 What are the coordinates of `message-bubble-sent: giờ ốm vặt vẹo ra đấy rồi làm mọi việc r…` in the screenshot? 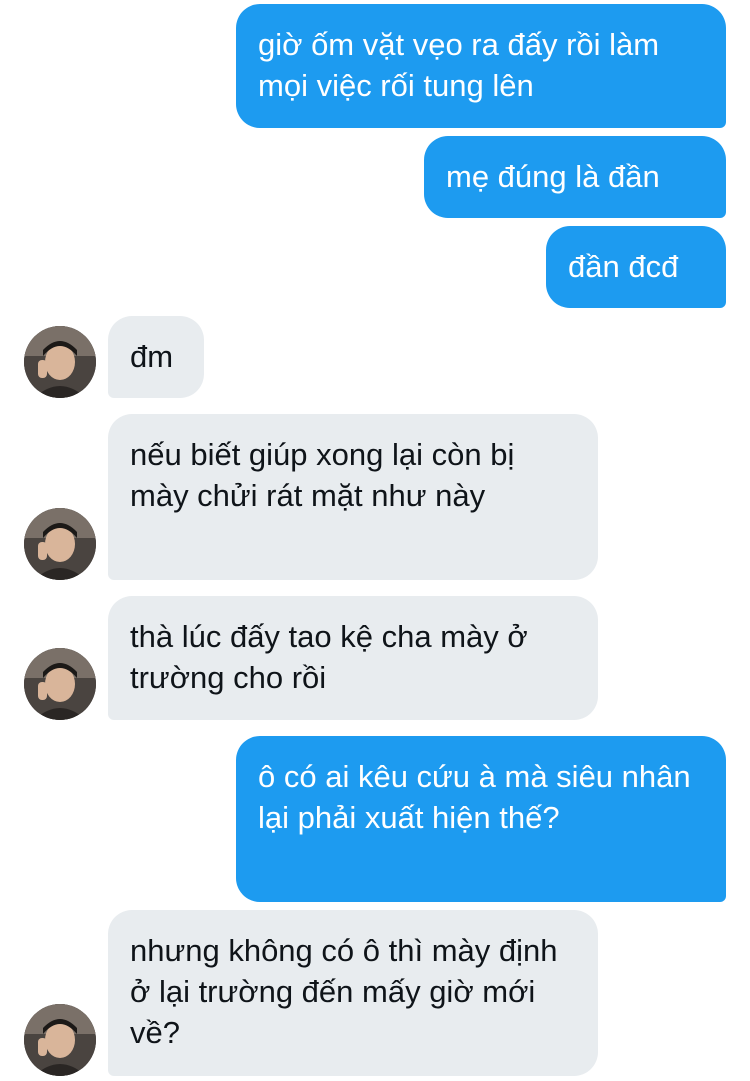 It's located at (481, 66).